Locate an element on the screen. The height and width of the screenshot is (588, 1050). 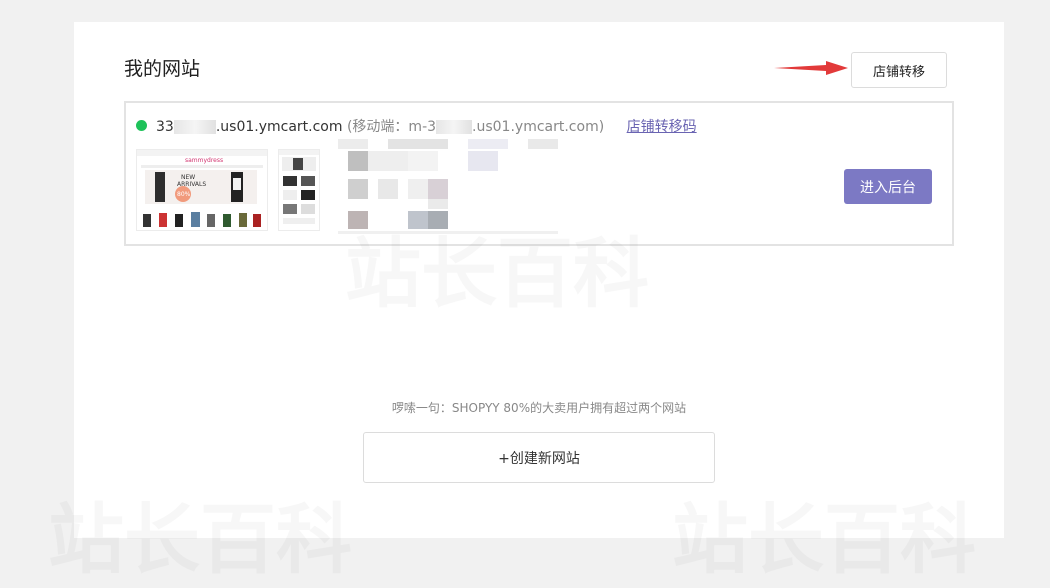
thumb-banner-line2: ARRIVALS is located at coordinates (191, 184).